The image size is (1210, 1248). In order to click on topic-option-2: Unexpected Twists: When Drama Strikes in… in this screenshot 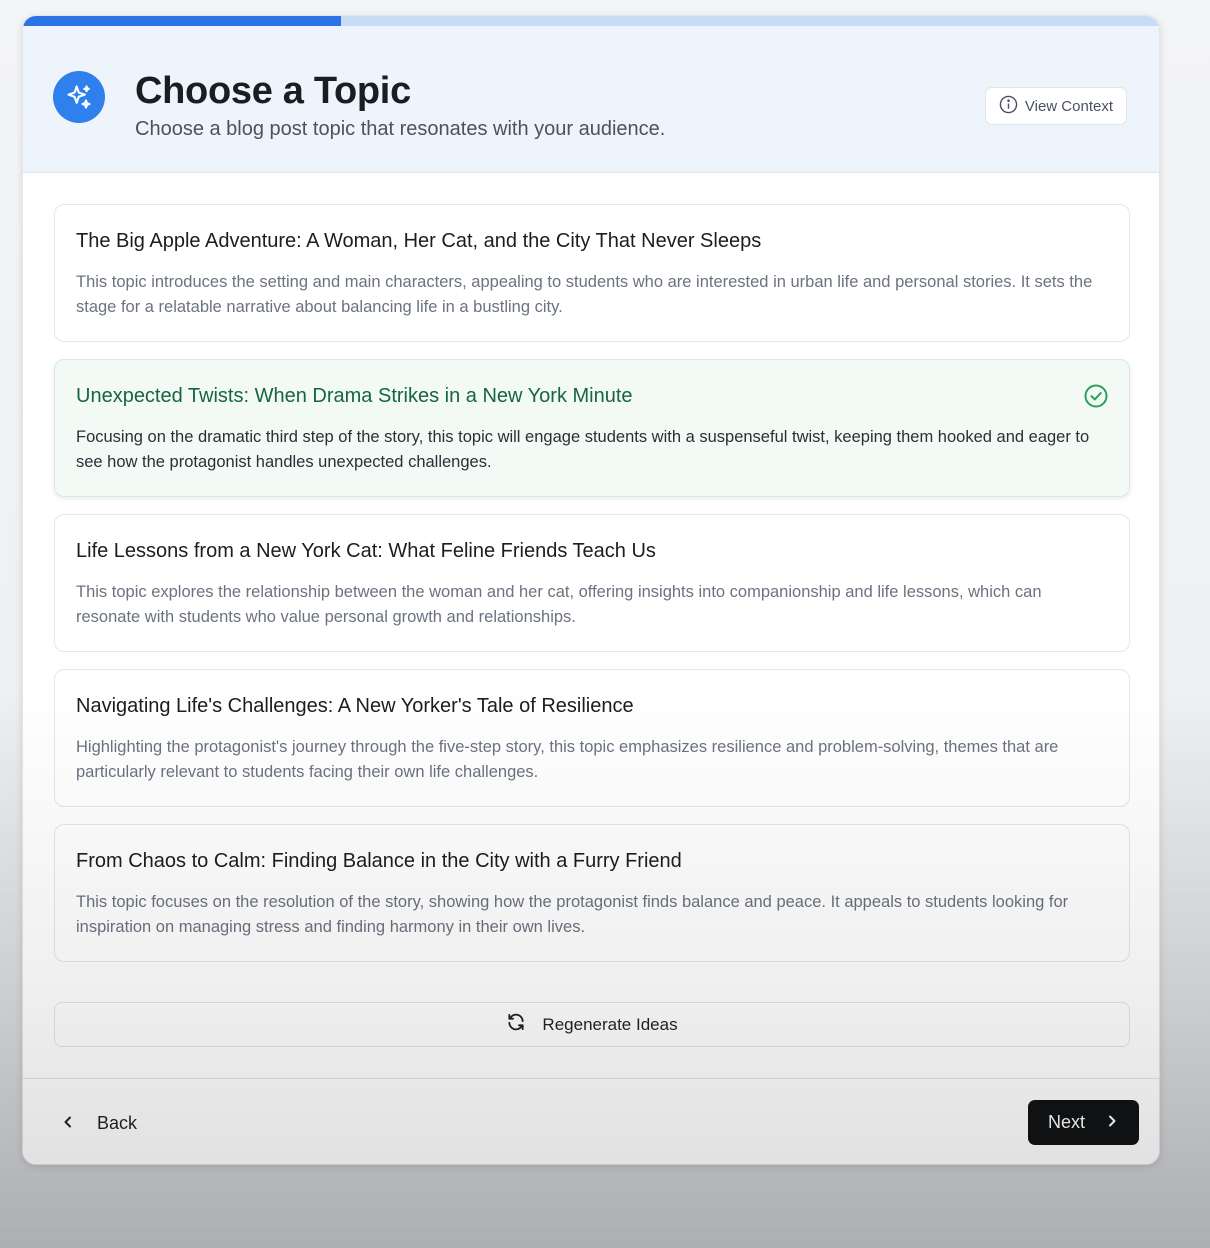, I will do `click(592, 428)`.